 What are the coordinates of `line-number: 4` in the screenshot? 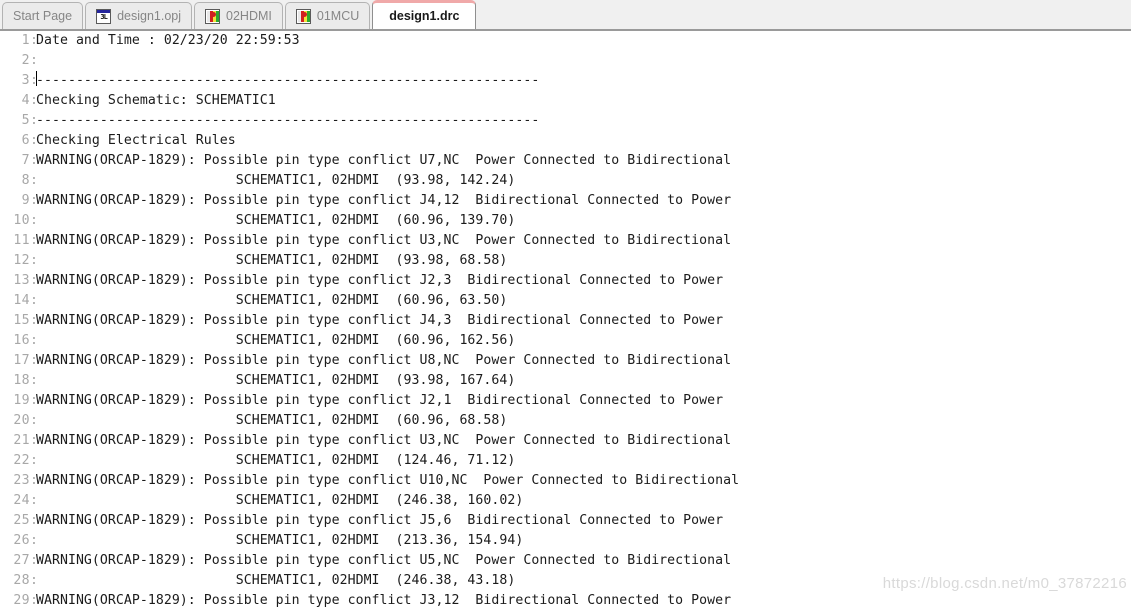 It's located at (25, 100).